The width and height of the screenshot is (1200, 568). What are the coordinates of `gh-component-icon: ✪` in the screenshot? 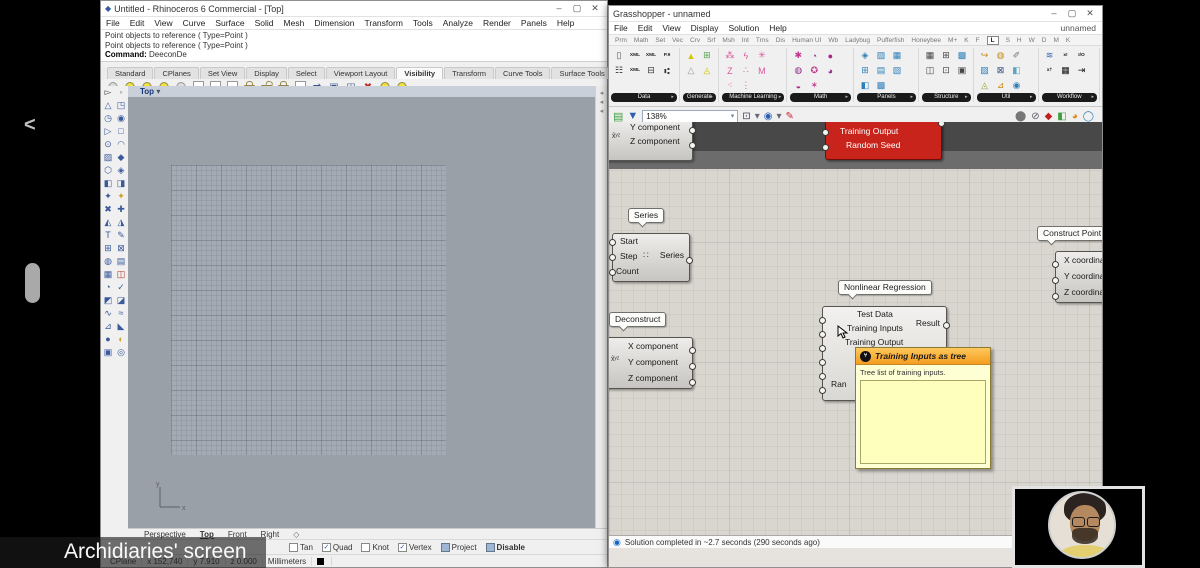 It's located at (814, 70).